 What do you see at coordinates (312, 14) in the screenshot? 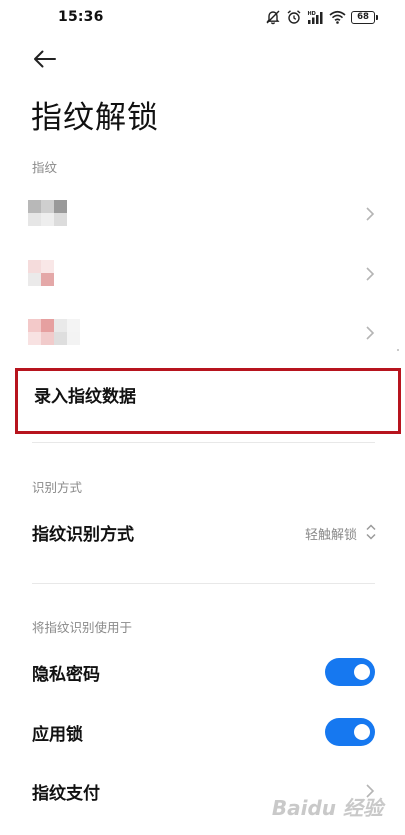
I see `svg-text: HD` at bounding box center [312, 14].